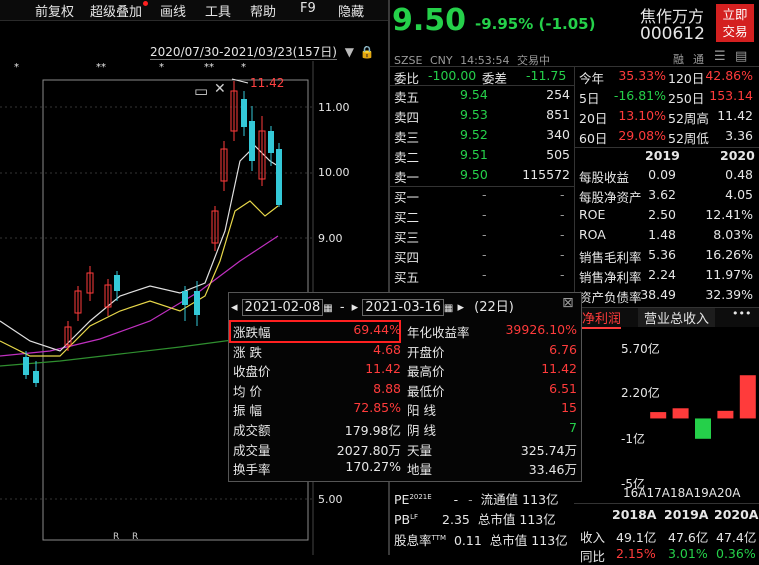 The width and height of the screenshot is (759, 565). I want to click on popup-label: 阴 线, so click(421, 430).